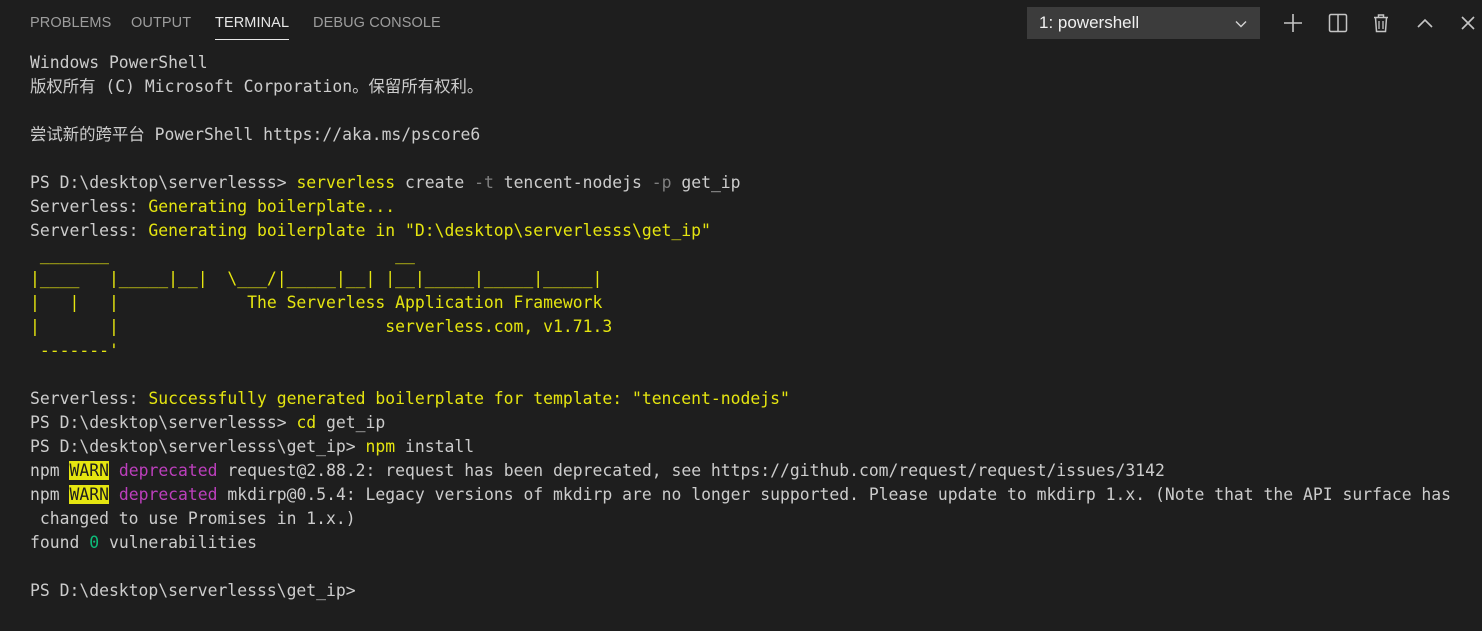 The height and width of the screenshot is (631, 1482). Describe the element at coordinates (306, 422) in the screenshot. I see `terminal-text: cd` at that location.